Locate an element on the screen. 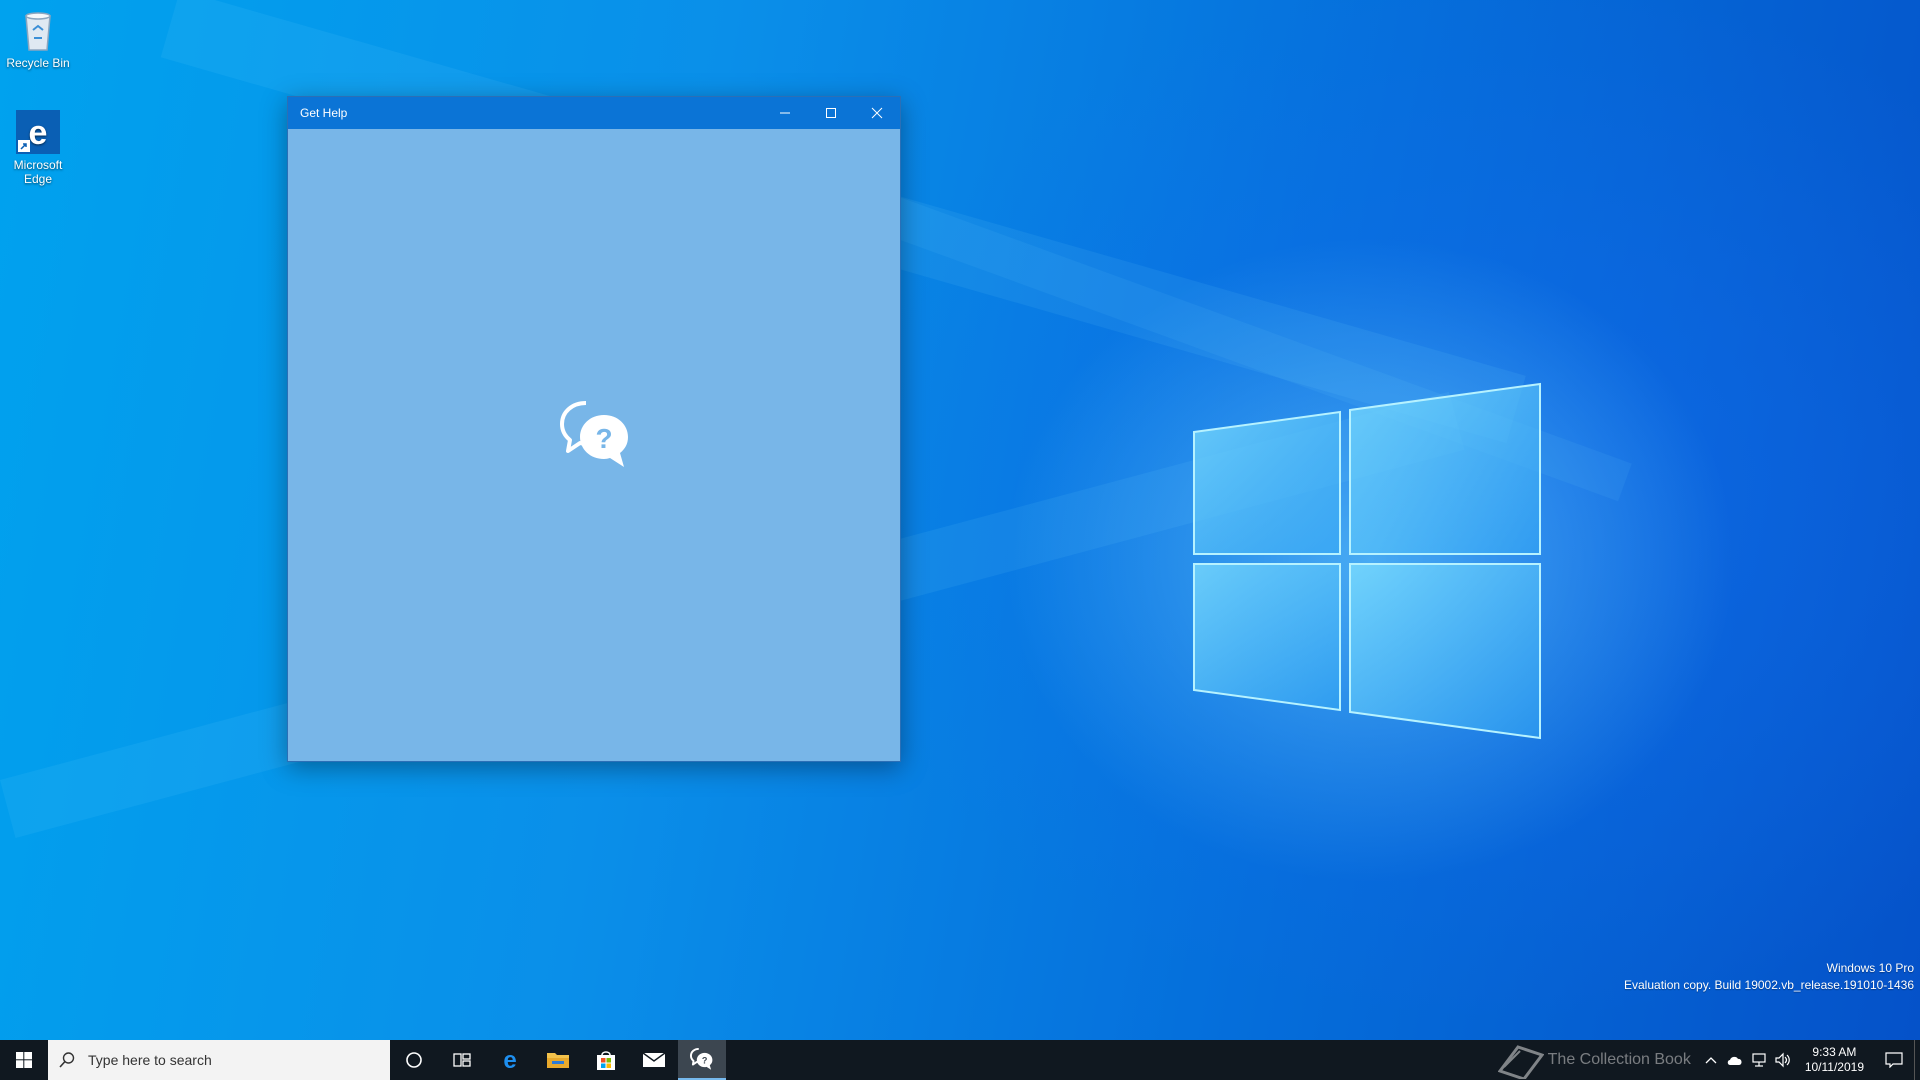  system-tray: The Collection Book 9:33 AM 10/11/2019 is located at coordinates (1708, 1060).